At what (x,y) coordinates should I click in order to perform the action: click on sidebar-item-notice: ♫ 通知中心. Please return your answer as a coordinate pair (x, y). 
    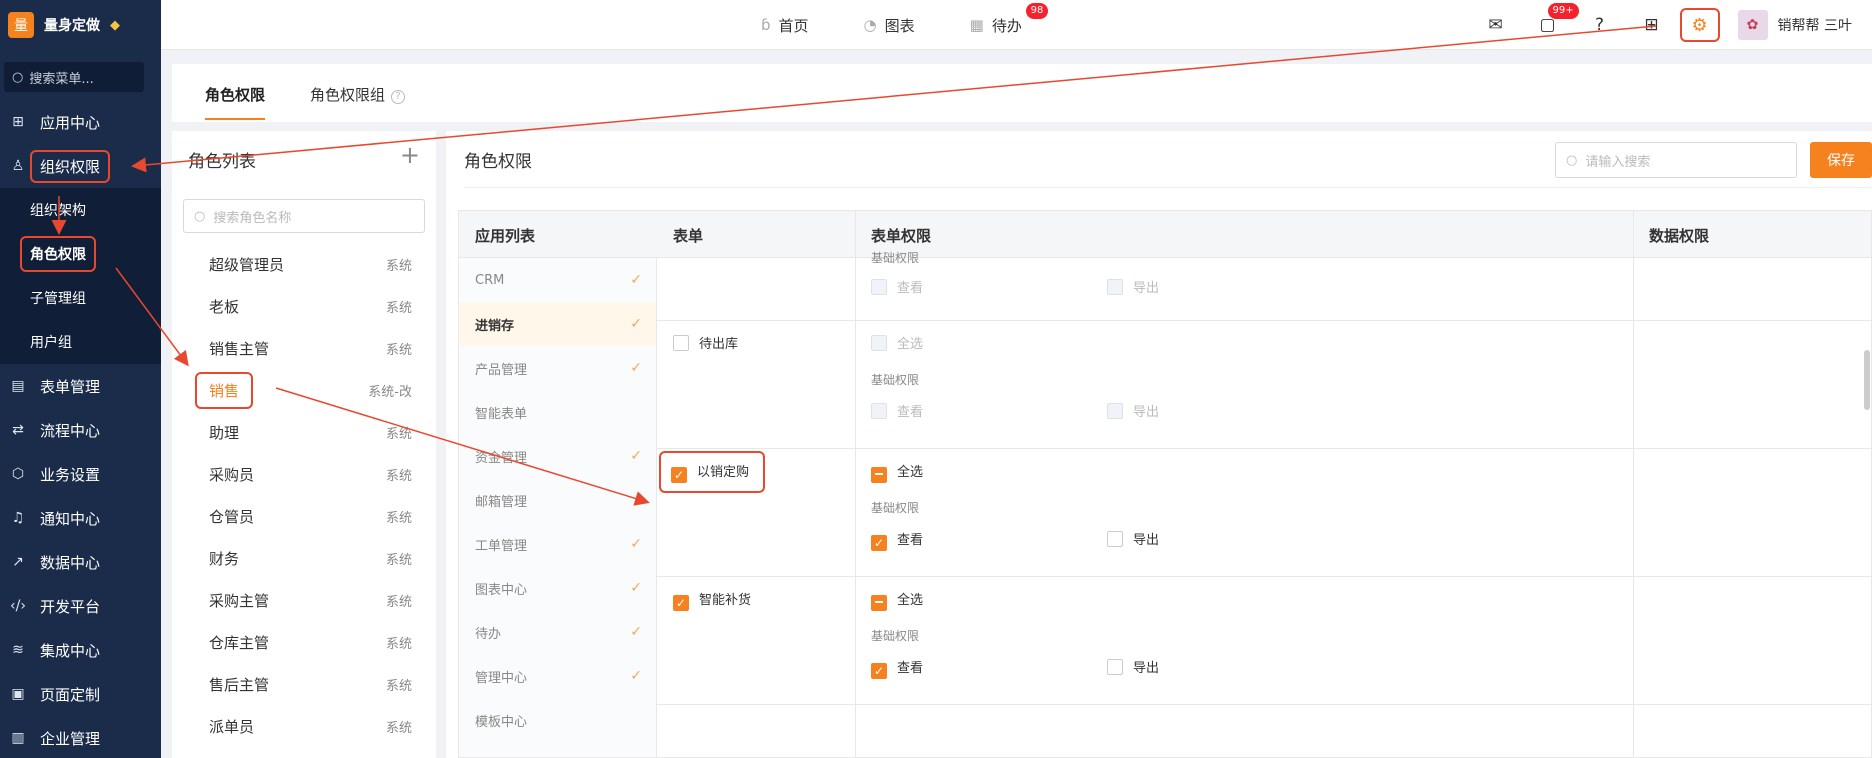
    Looking at the image, I should click on (80, 518).